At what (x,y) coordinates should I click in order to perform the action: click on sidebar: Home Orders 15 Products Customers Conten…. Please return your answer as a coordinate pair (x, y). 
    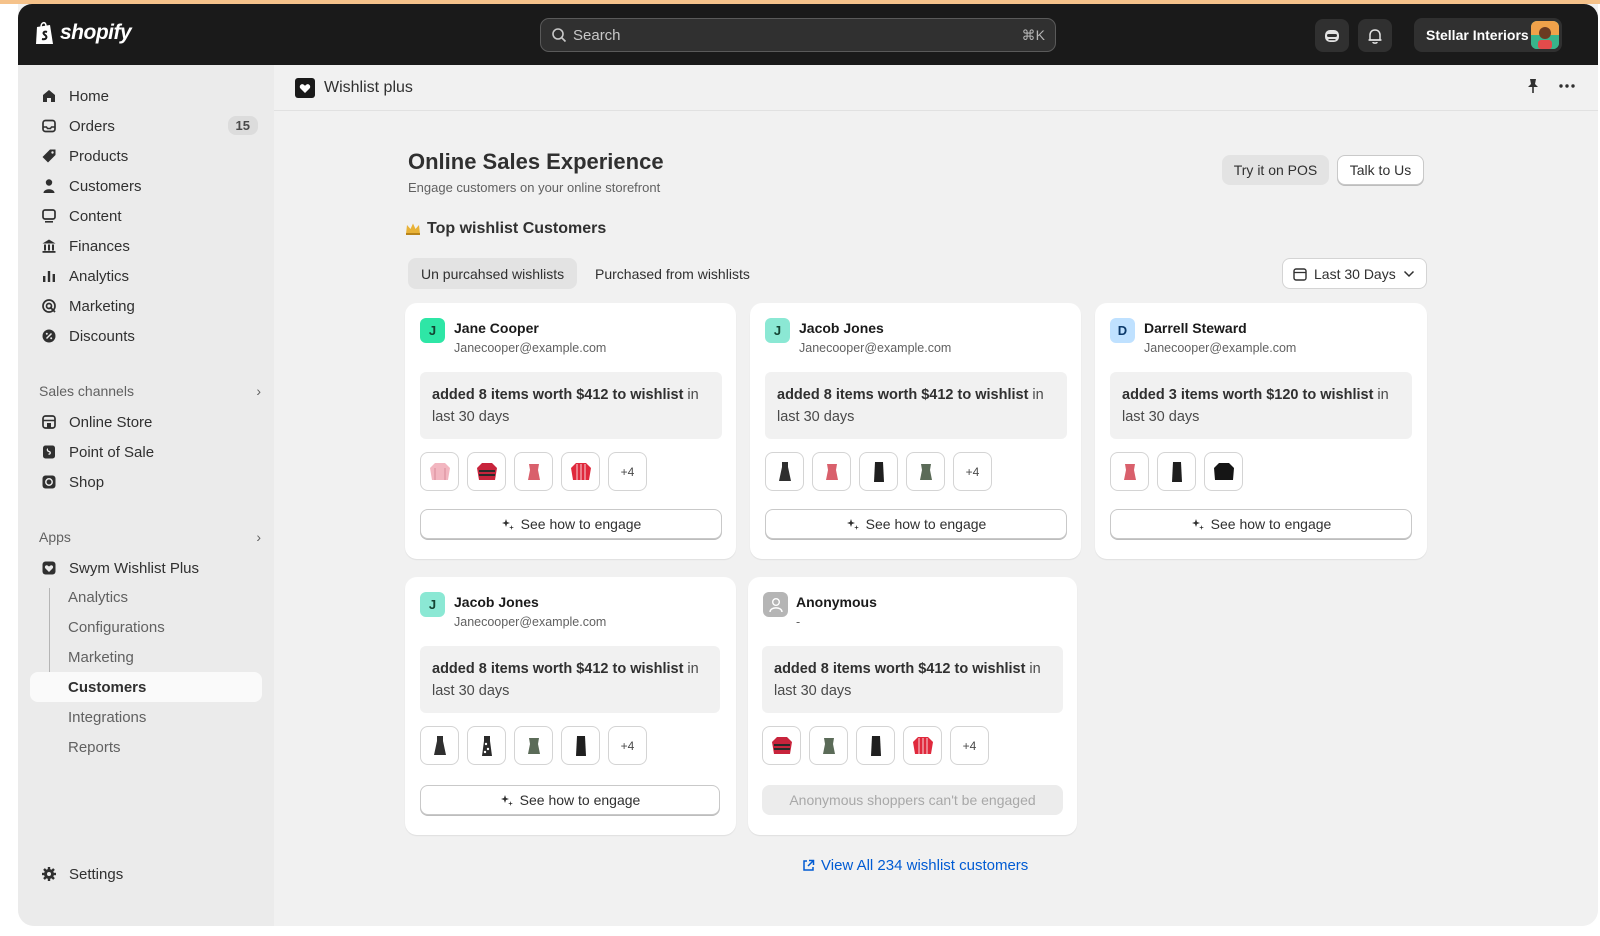
    Looking at the image, I should click on (146, 495).